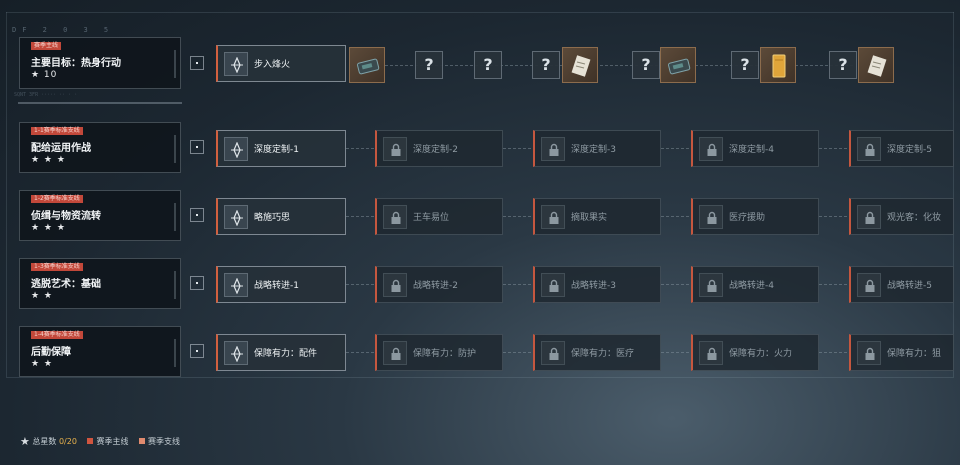  I want to click on task-label: 战略转进-2, so click(435, 286).